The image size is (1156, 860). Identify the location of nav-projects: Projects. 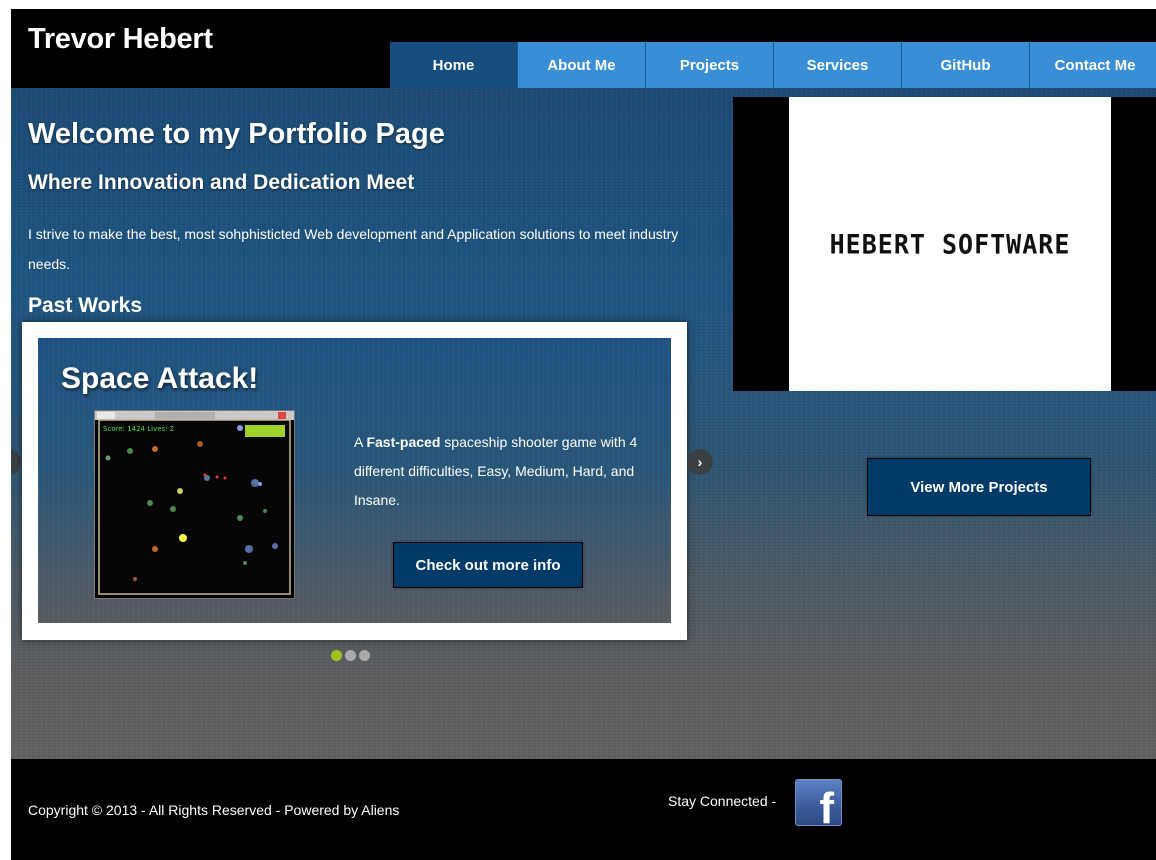
(710, 65).